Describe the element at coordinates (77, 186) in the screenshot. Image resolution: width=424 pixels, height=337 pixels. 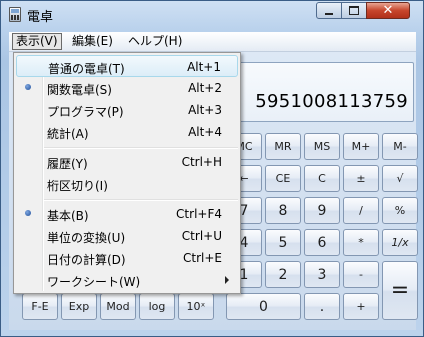
I see `menu-item-label: 桁区切り(I)` at that location.